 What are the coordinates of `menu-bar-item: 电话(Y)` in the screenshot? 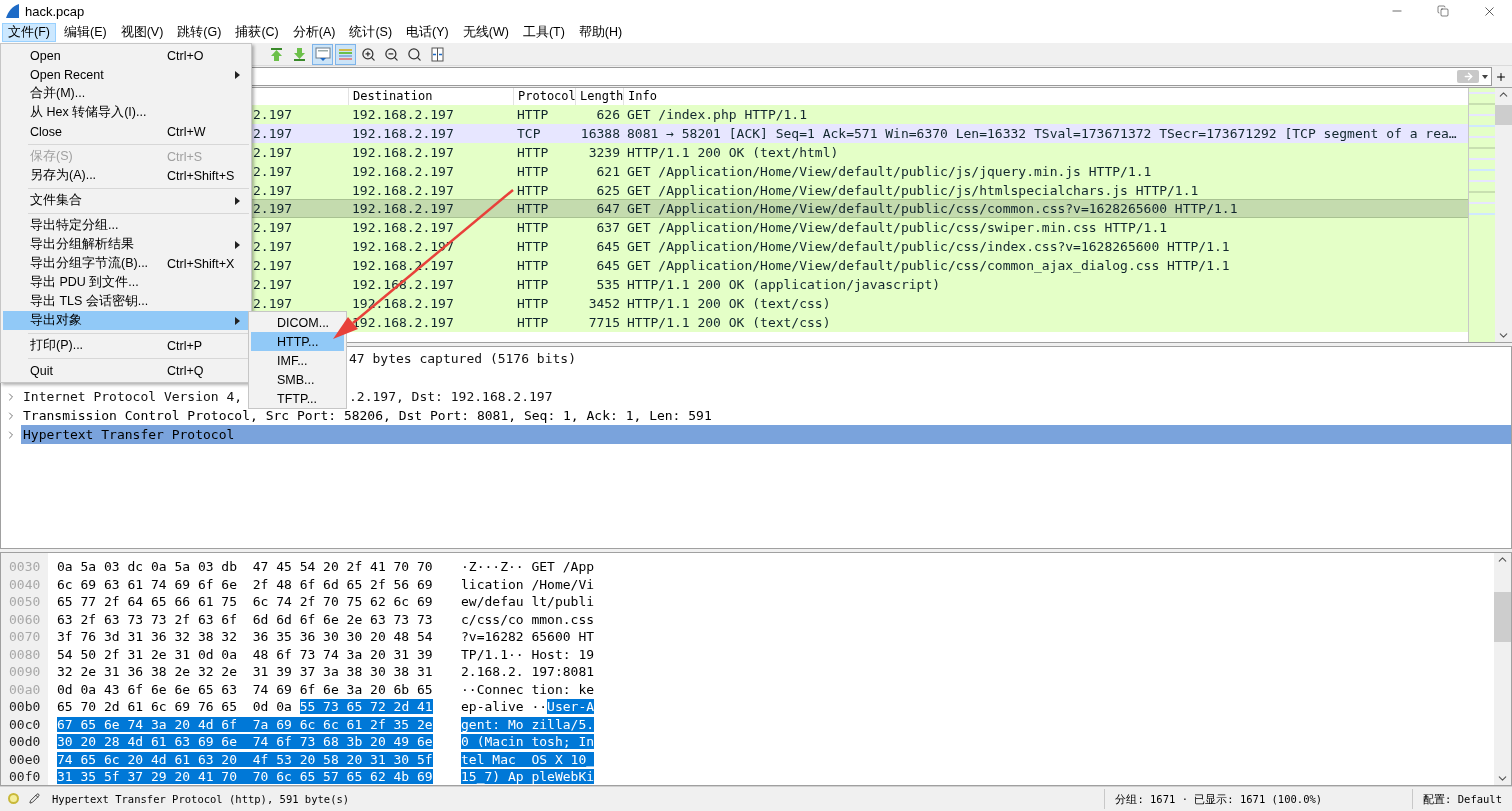 It's located at (427, 32).